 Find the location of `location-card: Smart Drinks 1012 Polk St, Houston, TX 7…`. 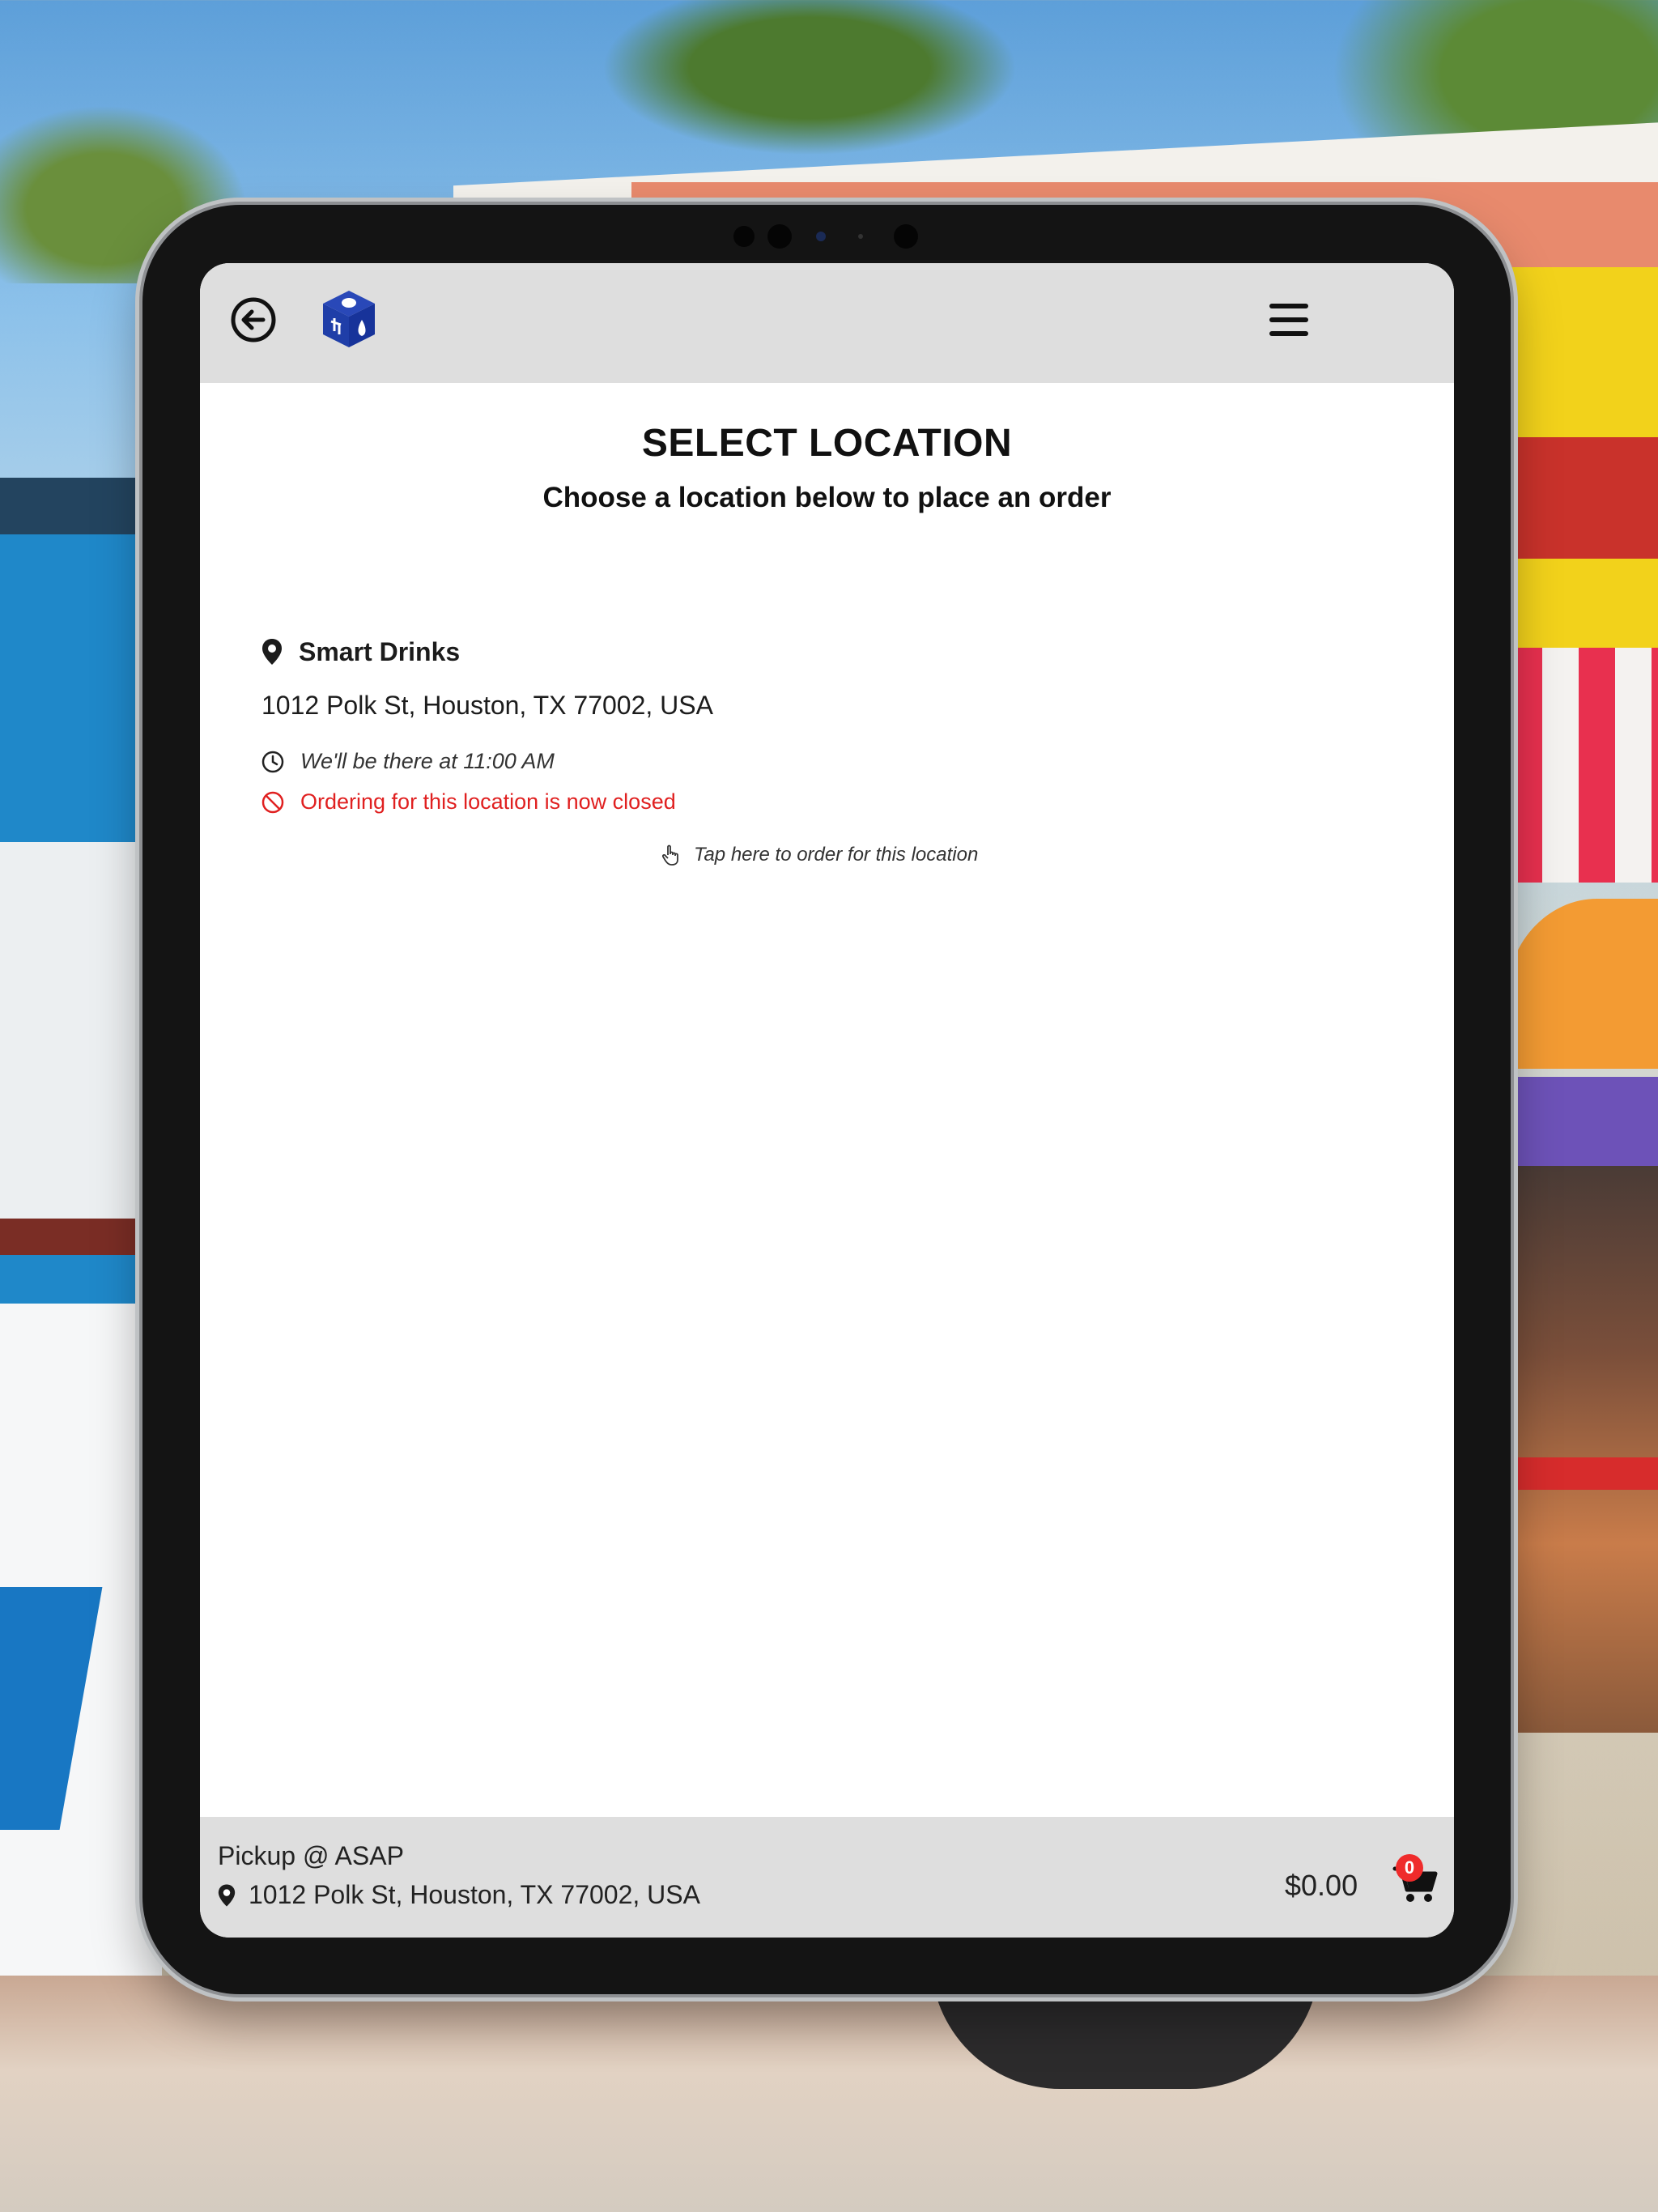

location-card: Smart Drinks 1012 Polk St, Houston, TX 7… is located at coordinates (823, 753).